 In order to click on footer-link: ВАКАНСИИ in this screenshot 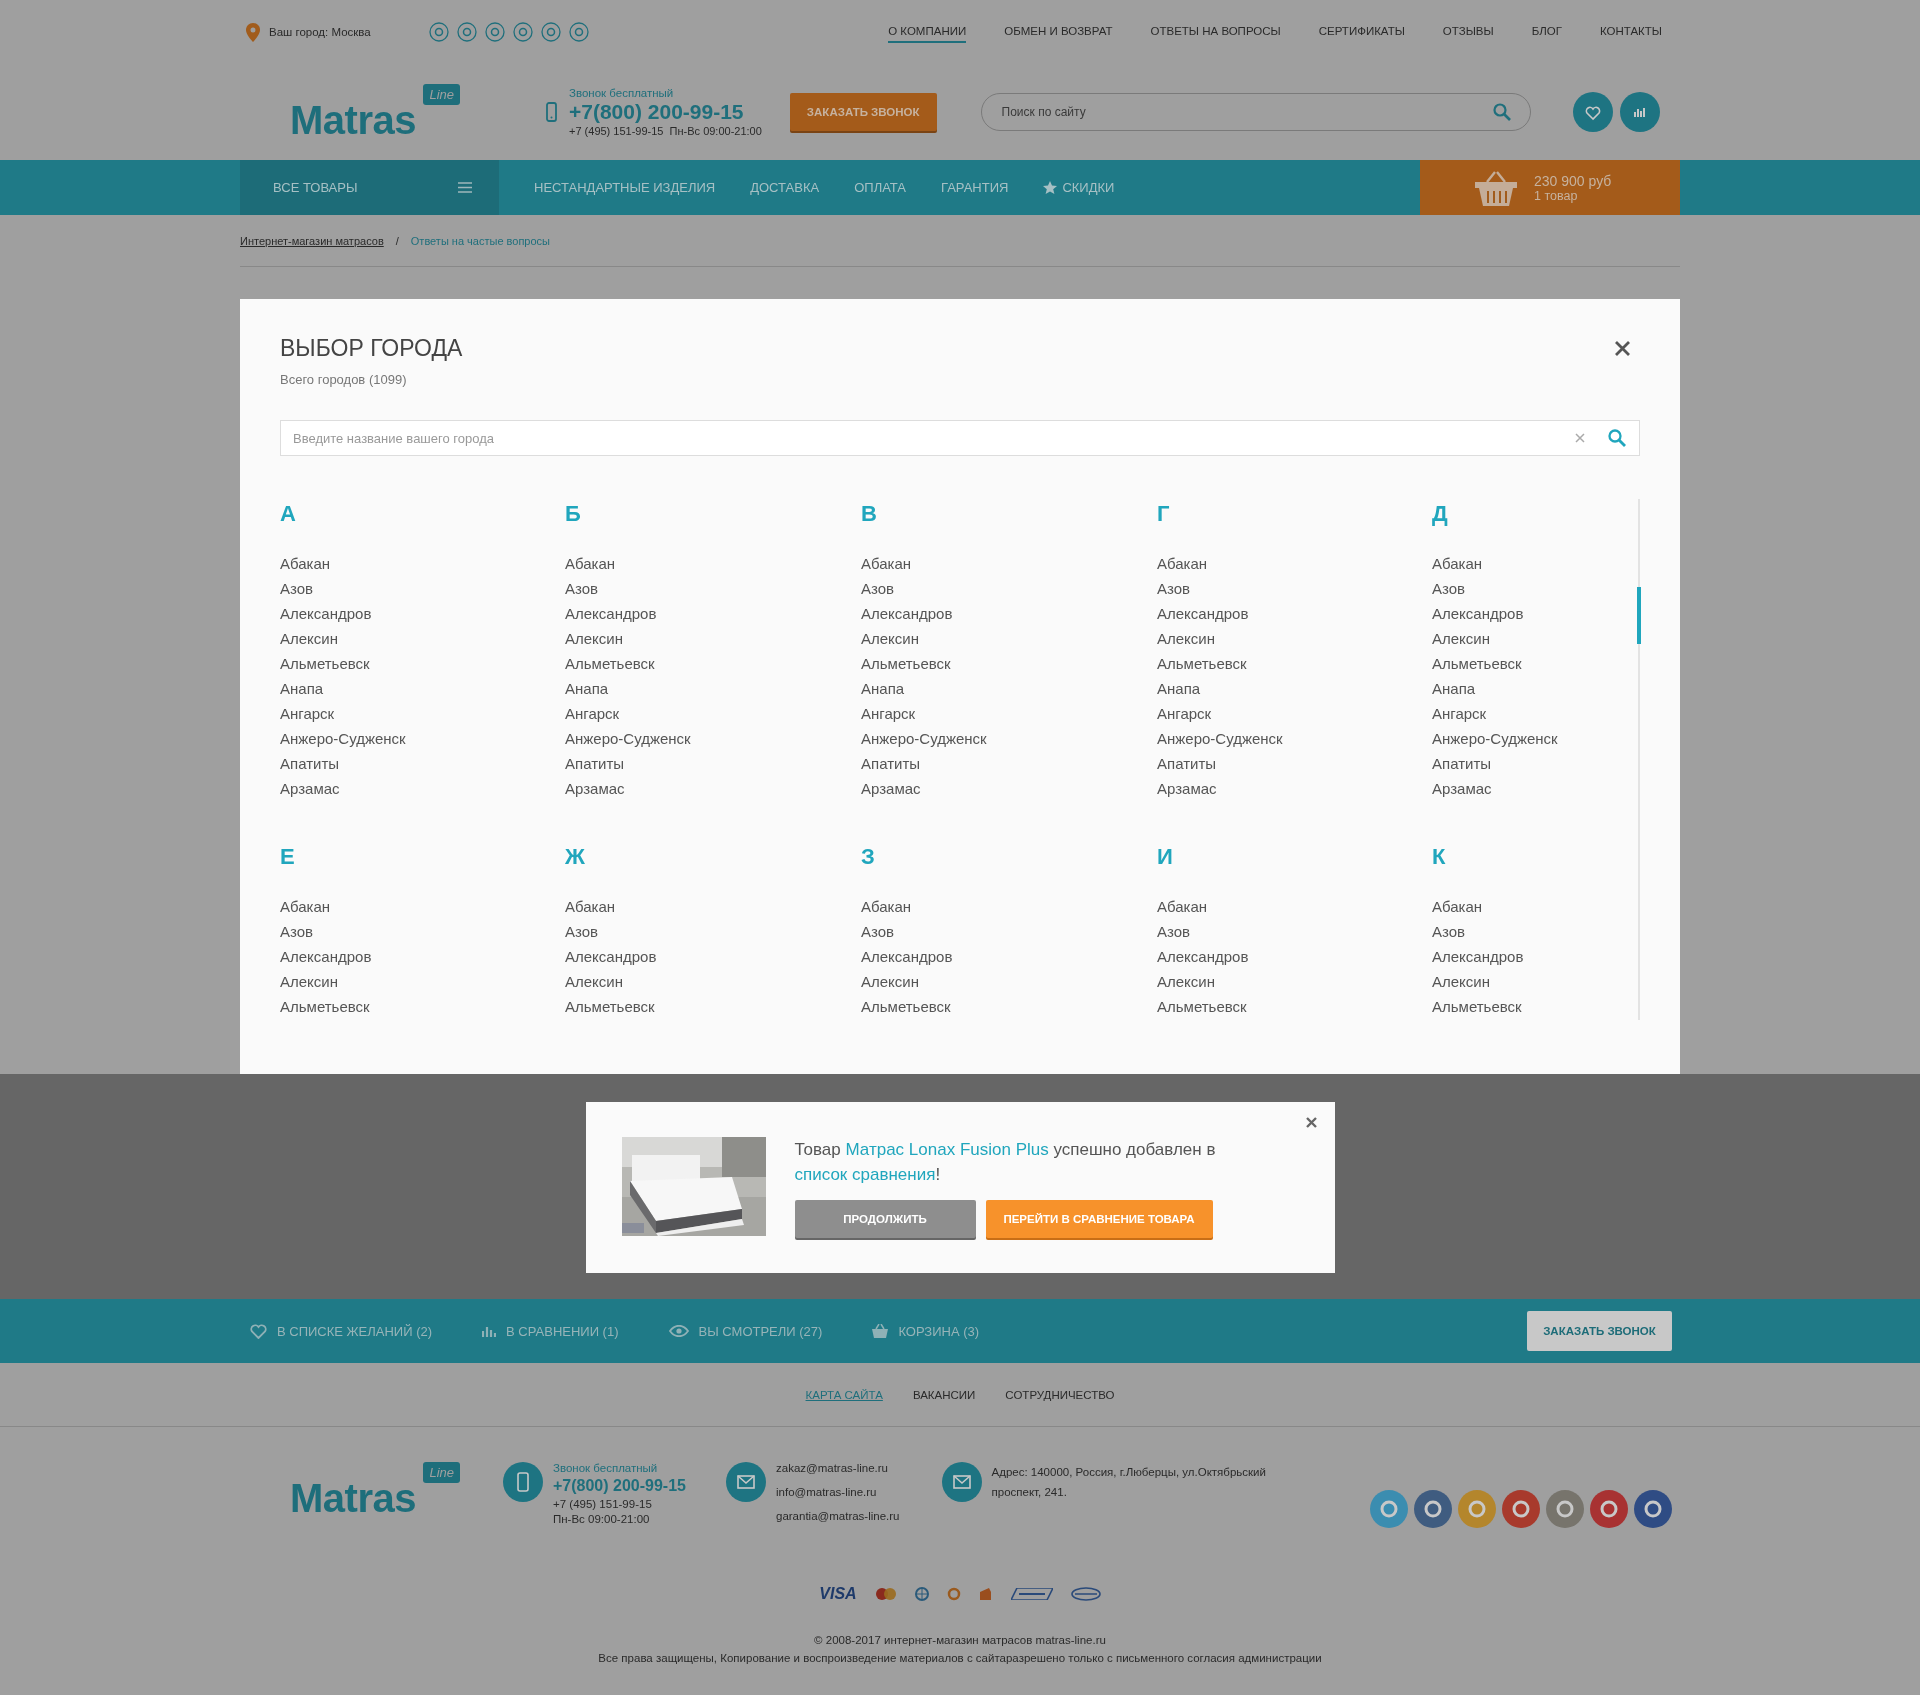, I will do `click(944, 1394)`.